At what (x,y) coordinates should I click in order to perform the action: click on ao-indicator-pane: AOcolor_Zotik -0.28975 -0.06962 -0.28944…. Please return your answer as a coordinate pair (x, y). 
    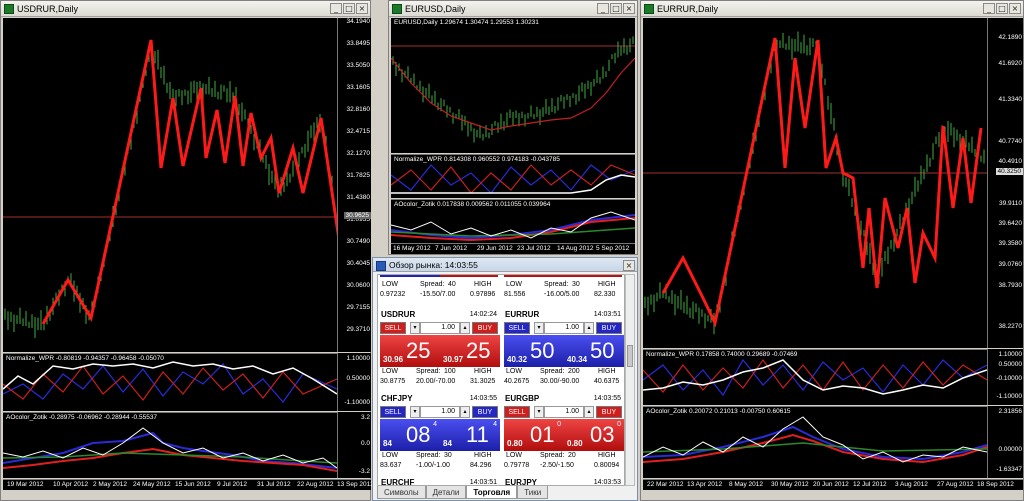
    Looking at the image, I should click on (170, 445).